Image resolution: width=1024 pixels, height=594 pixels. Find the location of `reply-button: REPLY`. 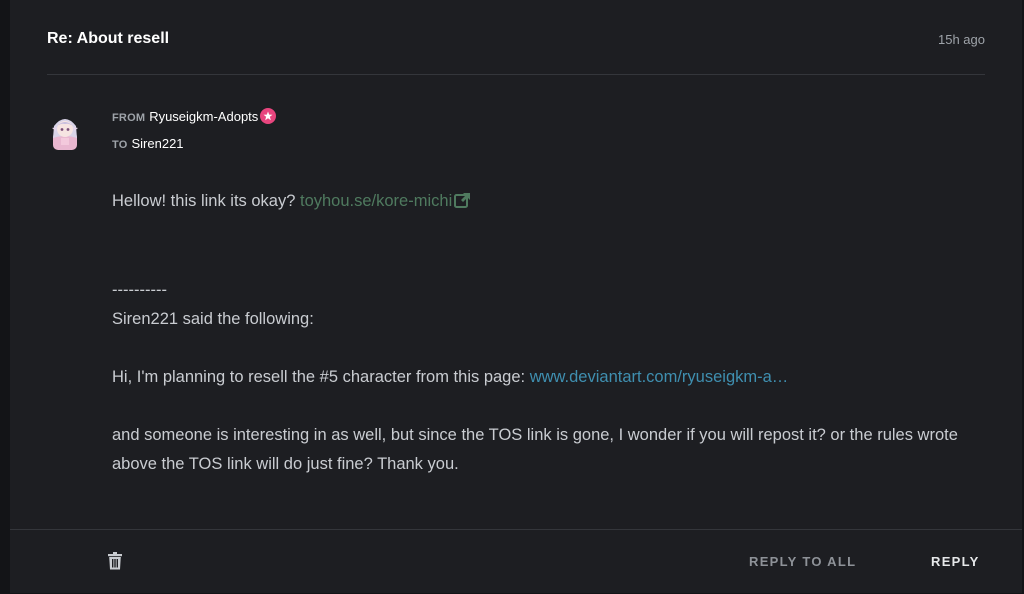

reply-button: REPLY is located at coordinates (955, 561).